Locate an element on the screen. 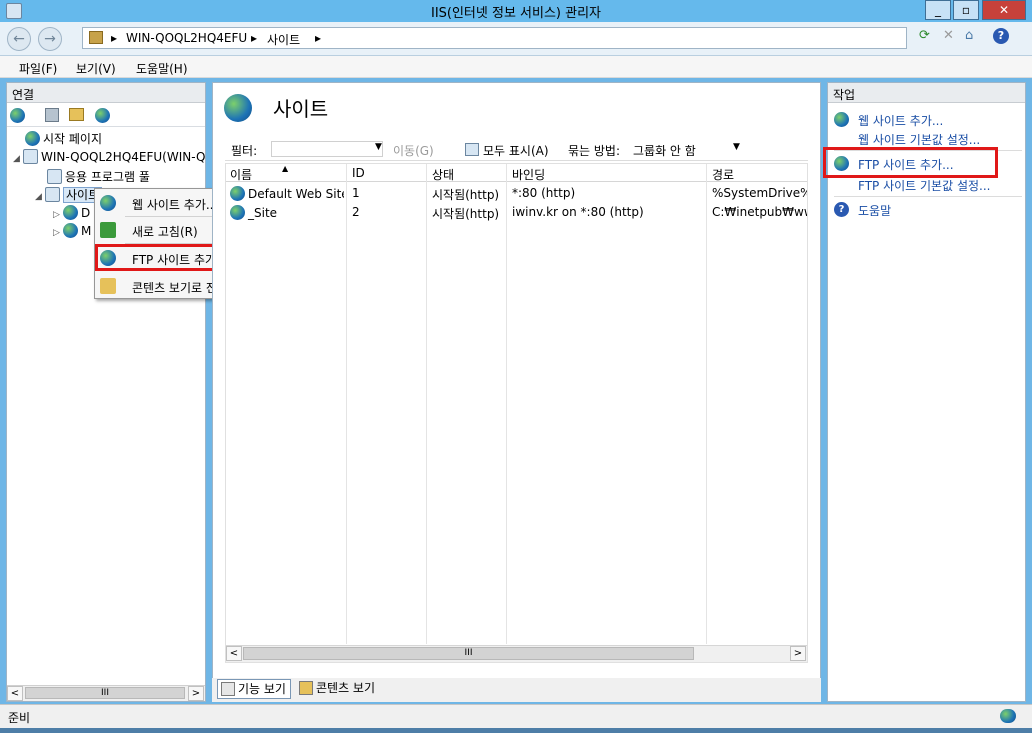 The image size is (1032, 733). view-tabs: 기능 보기 콘텐츠 보기 is located at coordinates (516, 690).